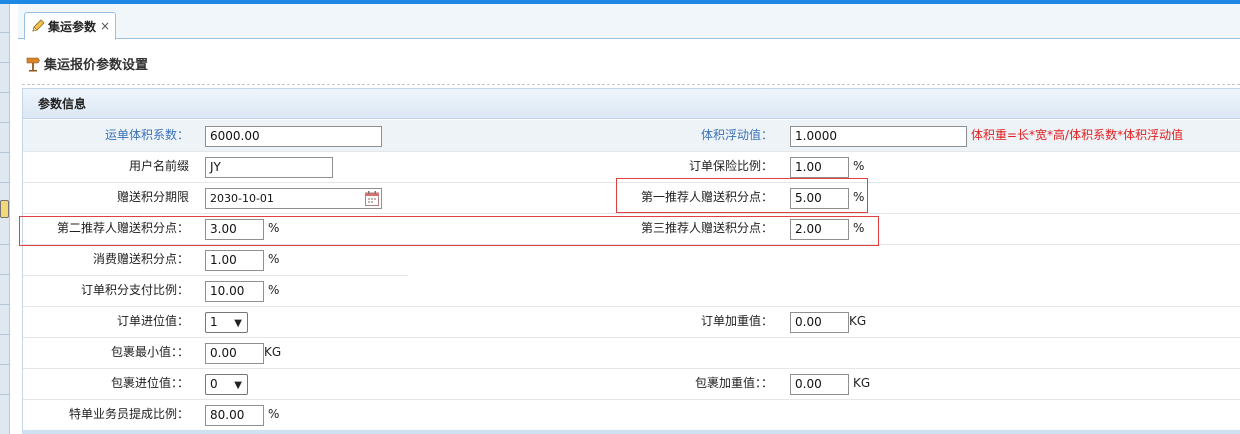 This screenshot has height=434, width=1240. What do you see at coordinates (234, 353) in the screenshot?
I see `package-min-input: 0.00` at bounding box center [234, 353].